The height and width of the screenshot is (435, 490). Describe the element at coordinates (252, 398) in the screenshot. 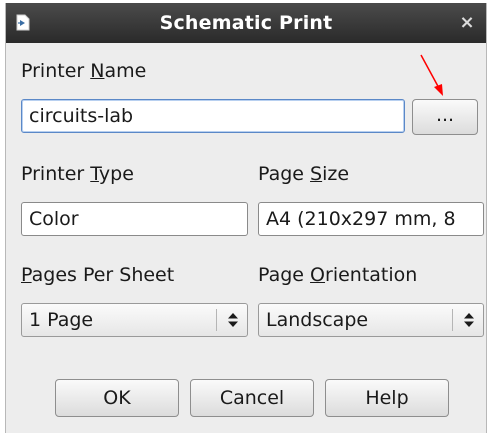

I see `cancel-button: Cancel` at that location.